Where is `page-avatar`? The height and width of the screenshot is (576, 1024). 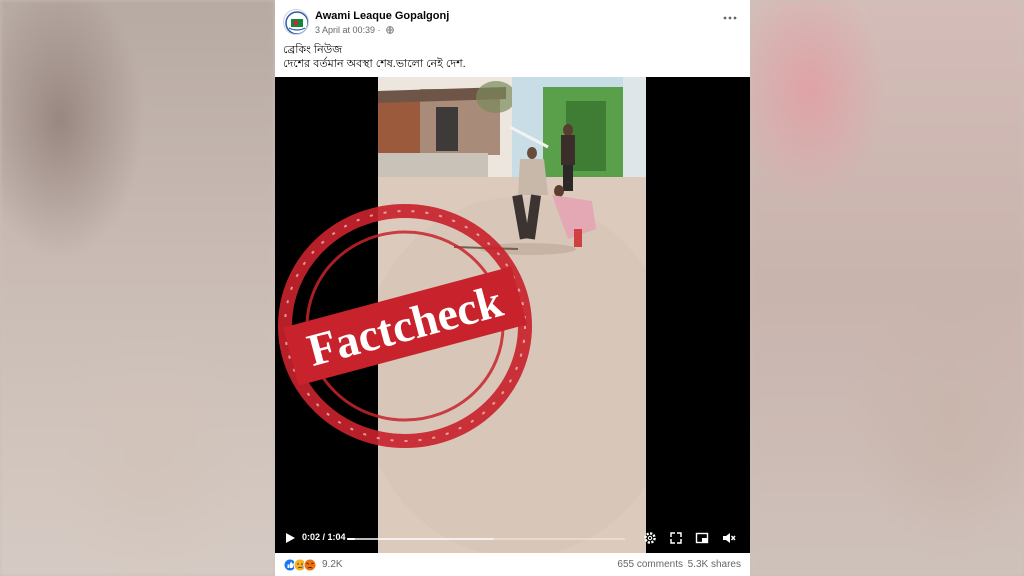 page-avatar is located at coordinates (296, 22).